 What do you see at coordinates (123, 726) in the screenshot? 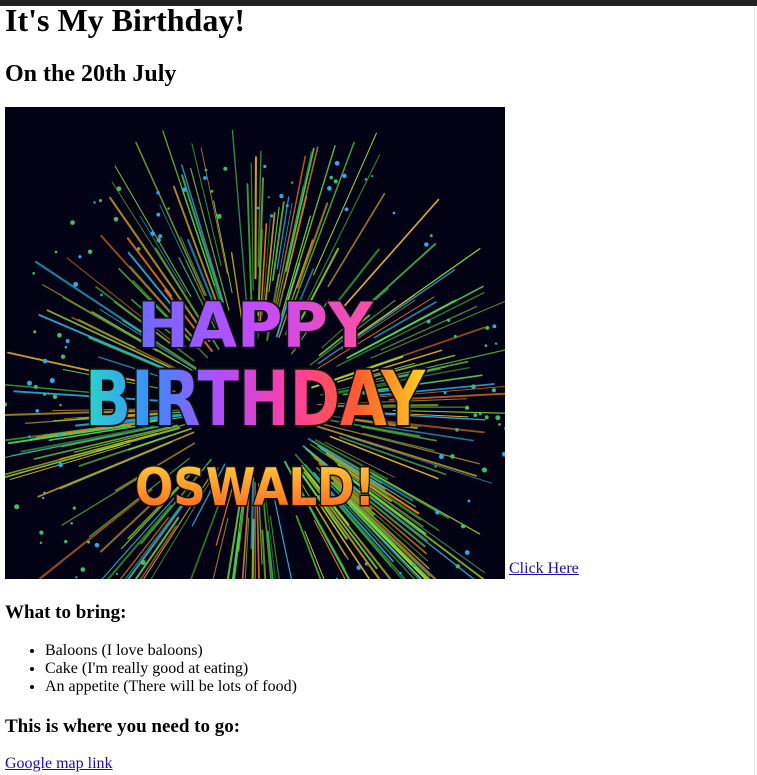
I see `location-heading: This is where you need to go:` at bounding box center [123, 726].